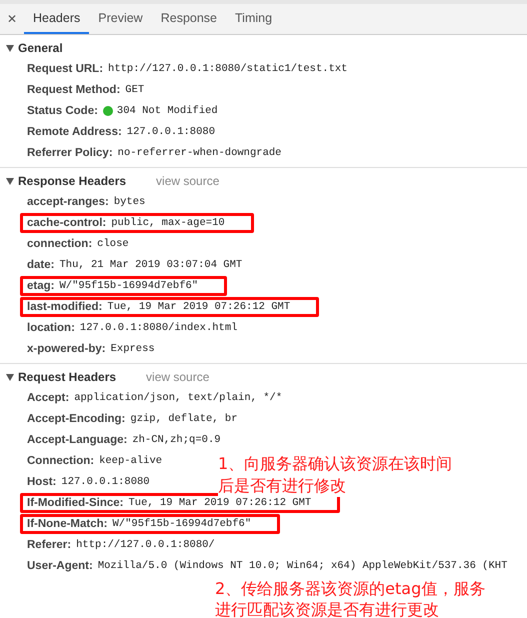 The height and width of the screenshot is (618, 527). I want to click on header-value: Express, so click(132, 348).